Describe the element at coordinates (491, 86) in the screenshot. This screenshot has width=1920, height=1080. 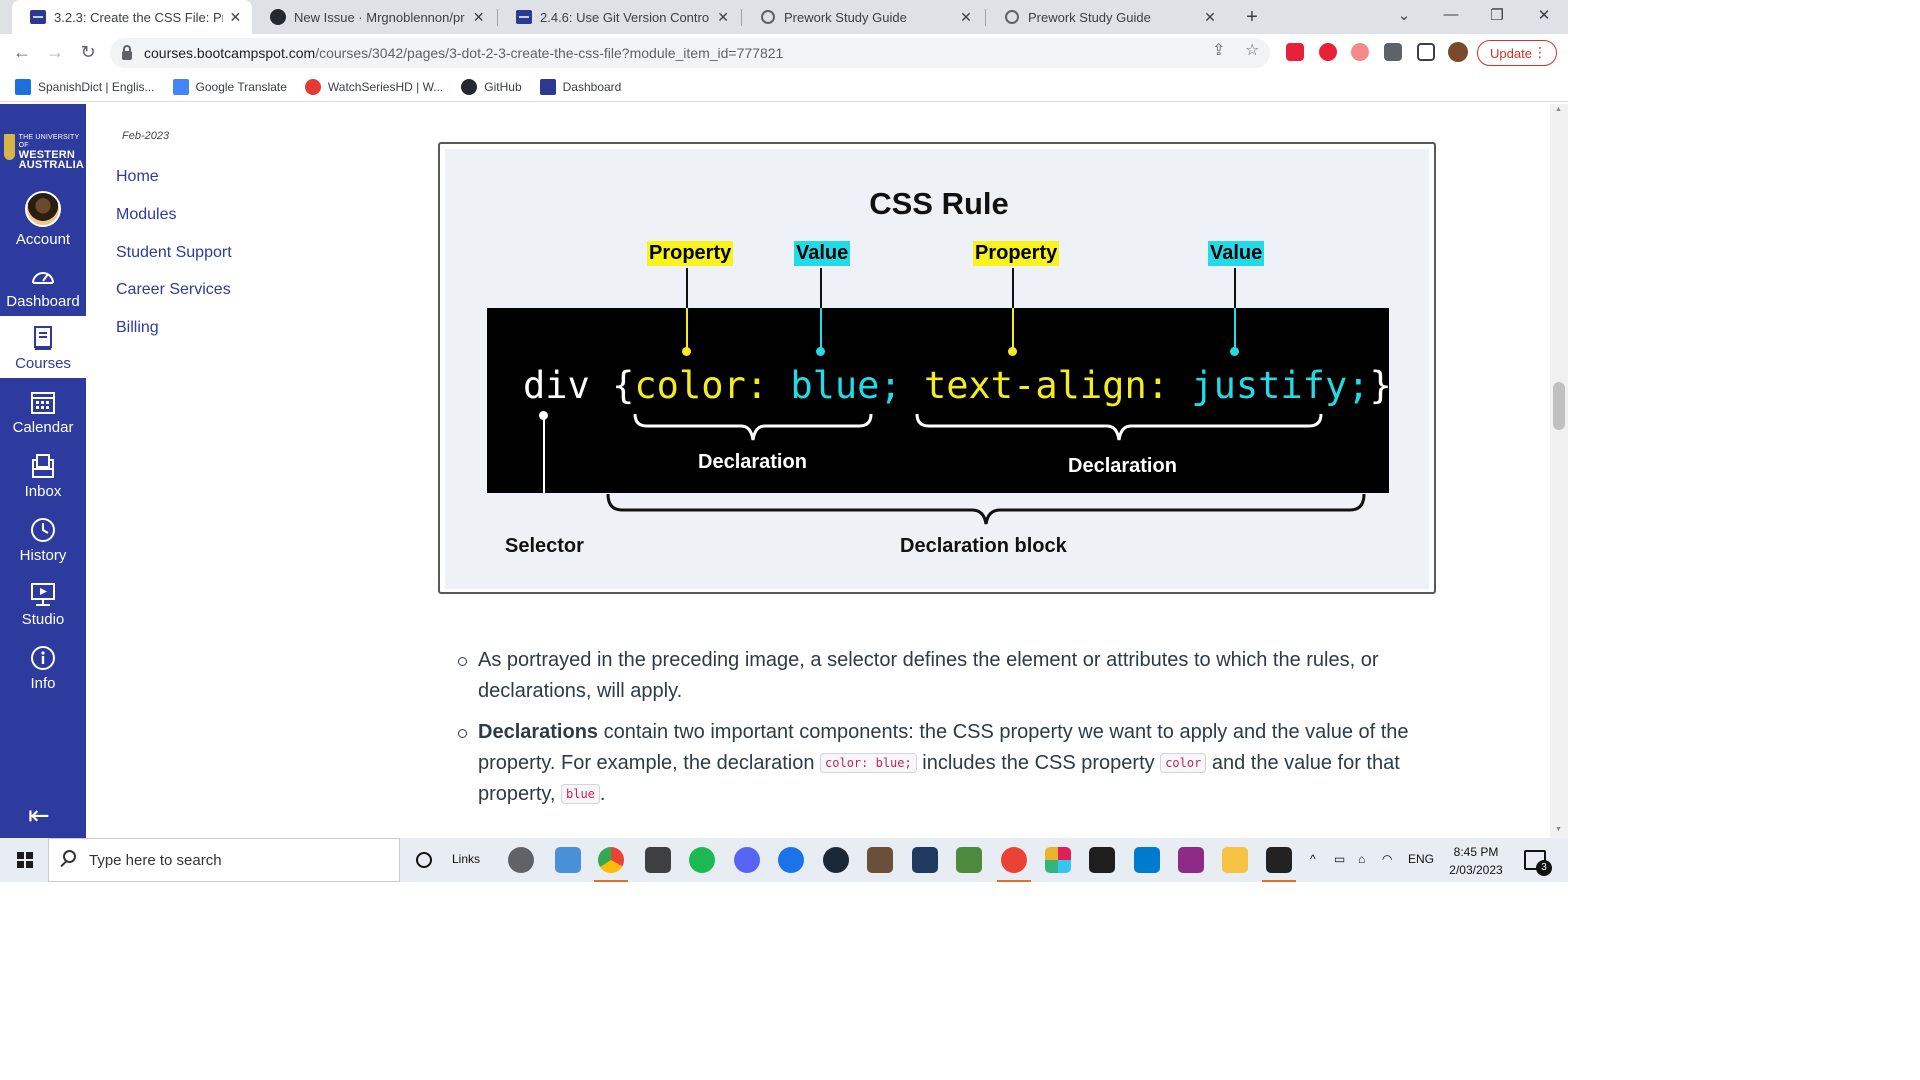
I see `bookmark-github: GitHub` at that location.